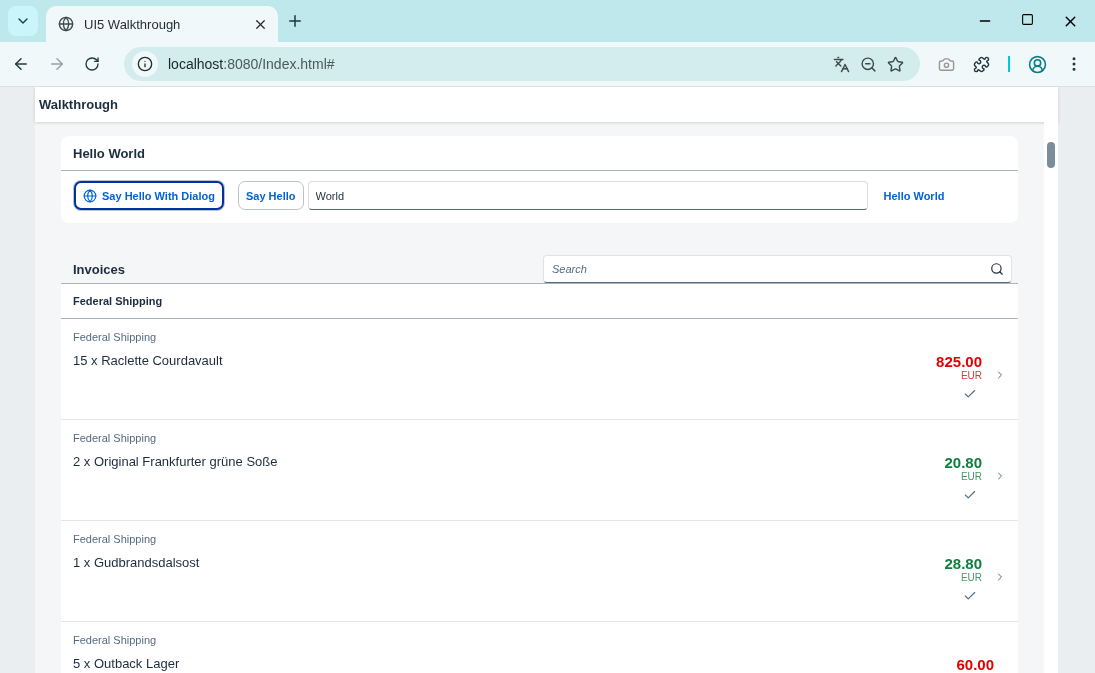 The height and width of the screenshot is (673, 1095). Describe the element at coordinates (176, 461) in the screenshot. I see `invoice-title: 2 x Original Frankfurter grüne Soße` at that location.